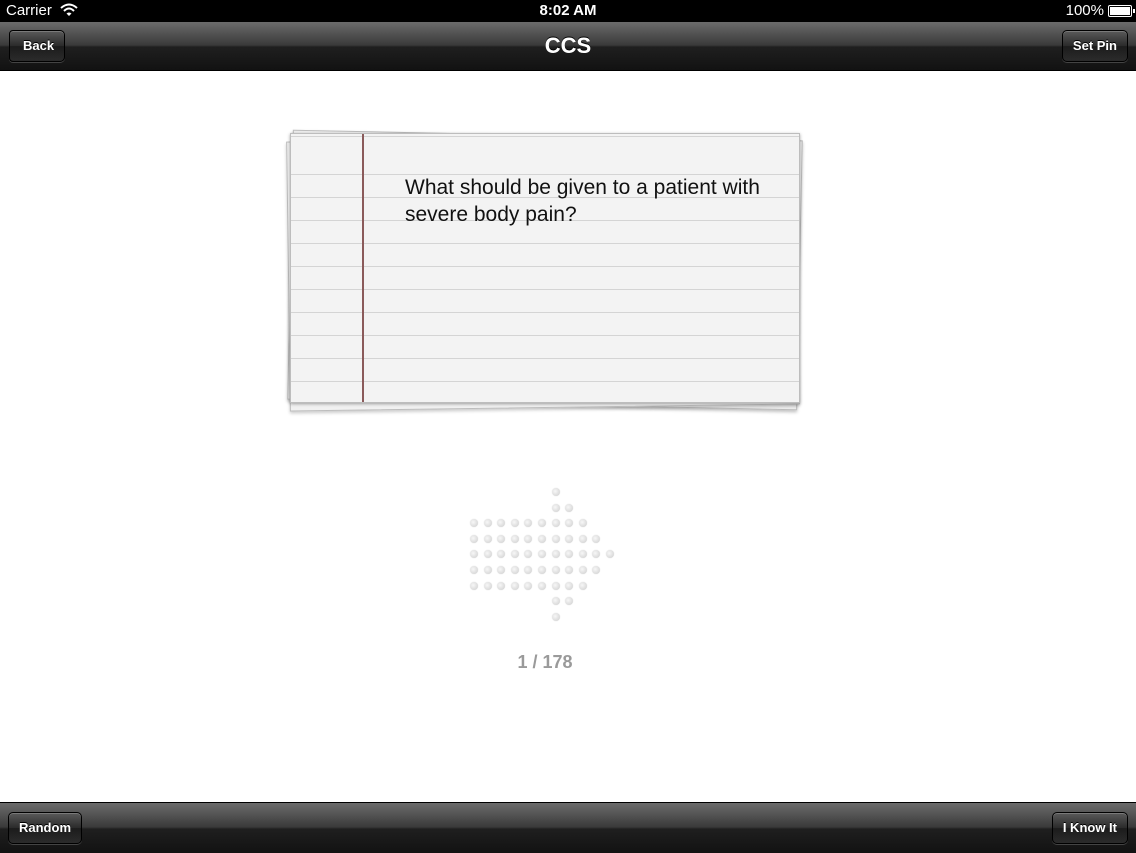 The width and height of the screenshot is (1136, 853). What do you see at coordinates (568, 827) in the screenshot?
I see `bottom-toolbar: Random I Know It` at bounding box center [568, 827].